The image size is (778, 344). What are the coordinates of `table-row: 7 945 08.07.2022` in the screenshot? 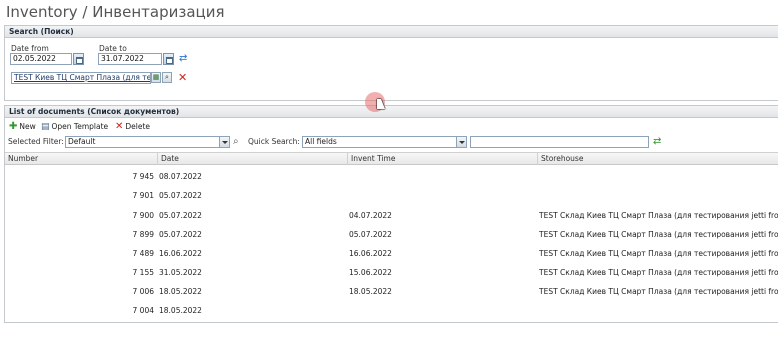 It's located at (391, 176).